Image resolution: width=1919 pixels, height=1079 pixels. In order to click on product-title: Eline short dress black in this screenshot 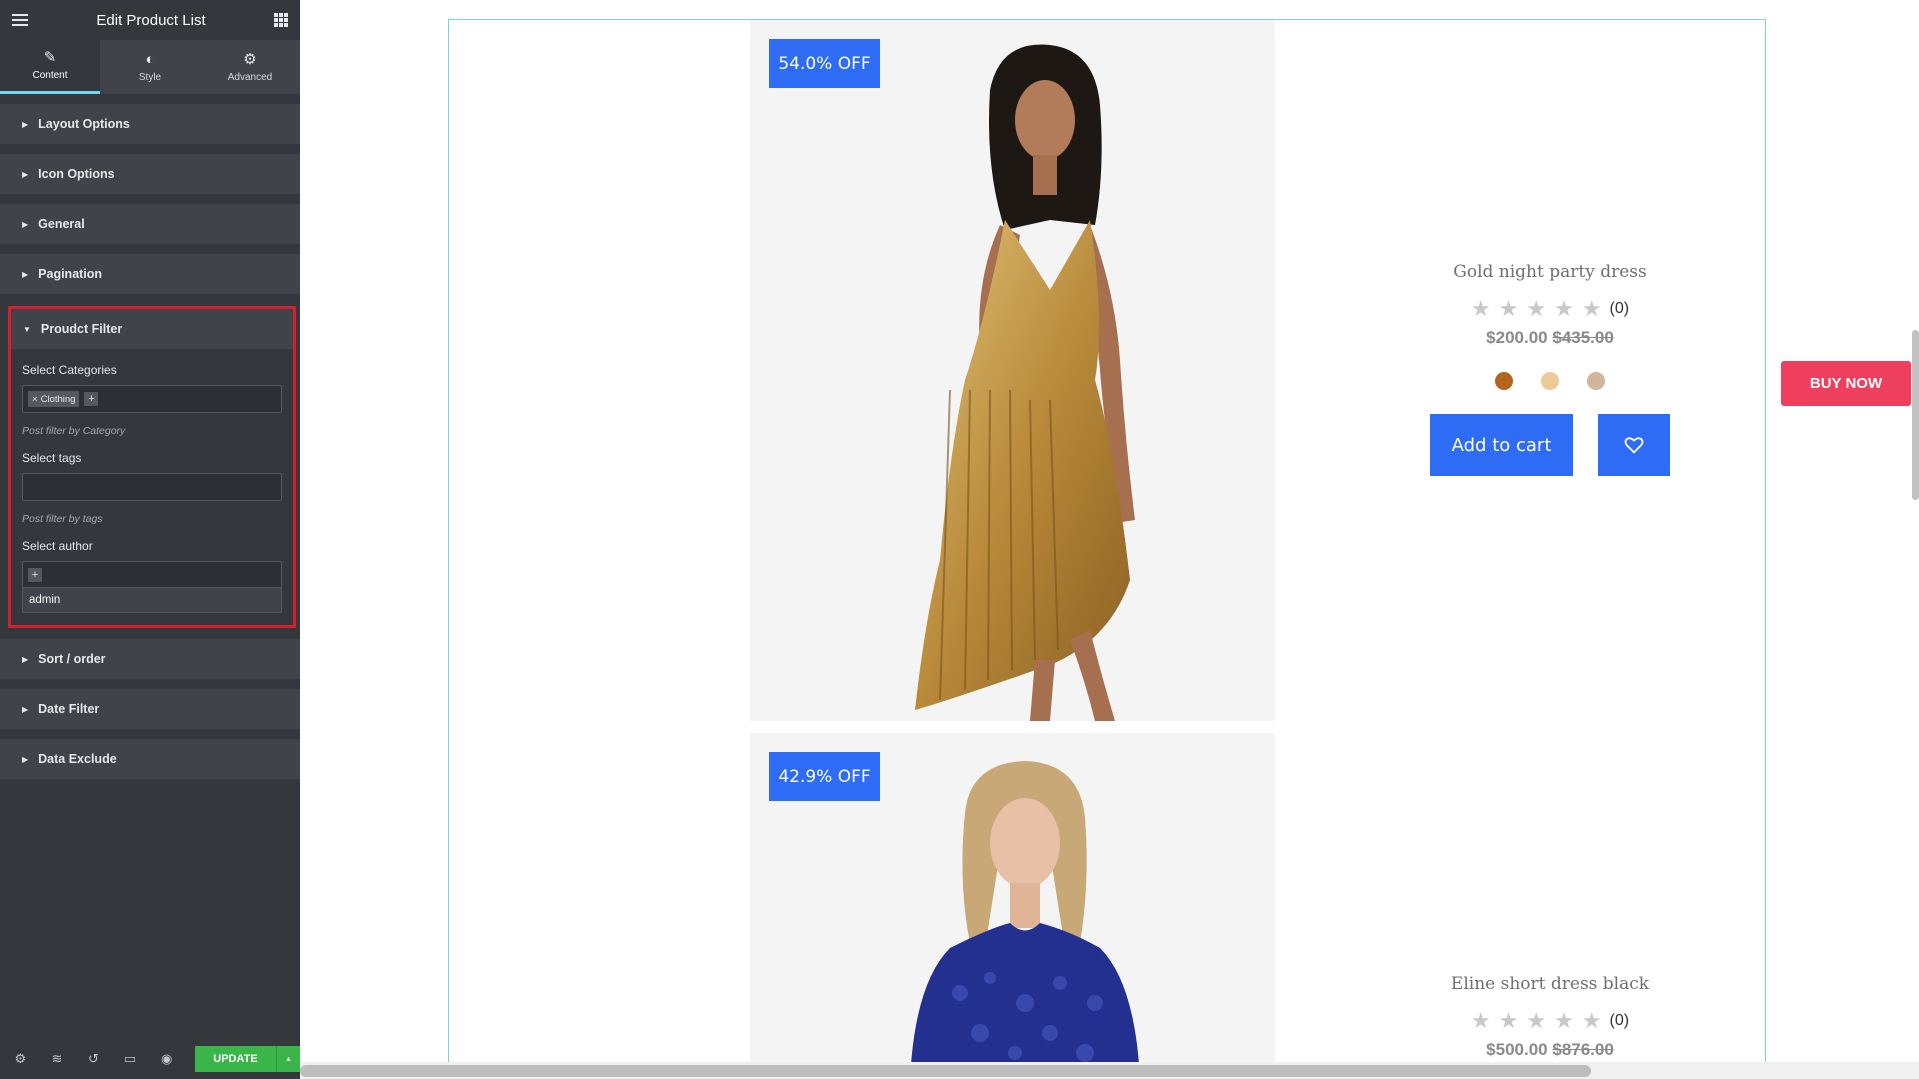, I will do `click(1550, 984)`.